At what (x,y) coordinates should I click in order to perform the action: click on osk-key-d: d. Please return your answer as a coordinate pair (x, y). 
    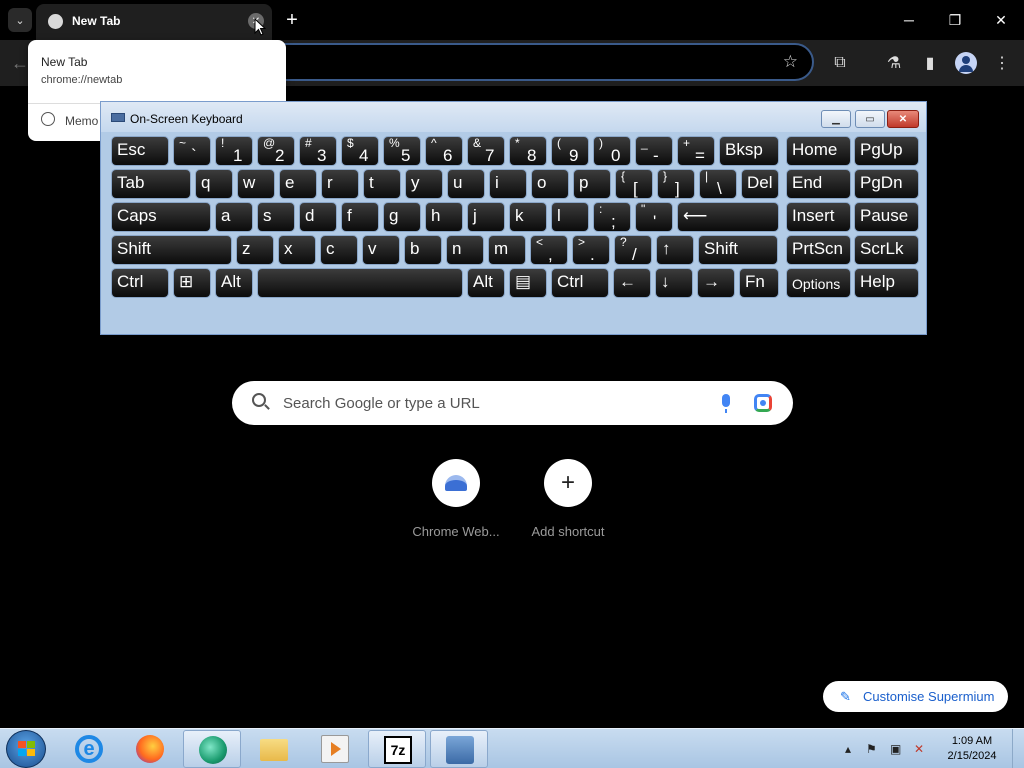
    Looking at the image, I should click on (318, 217).